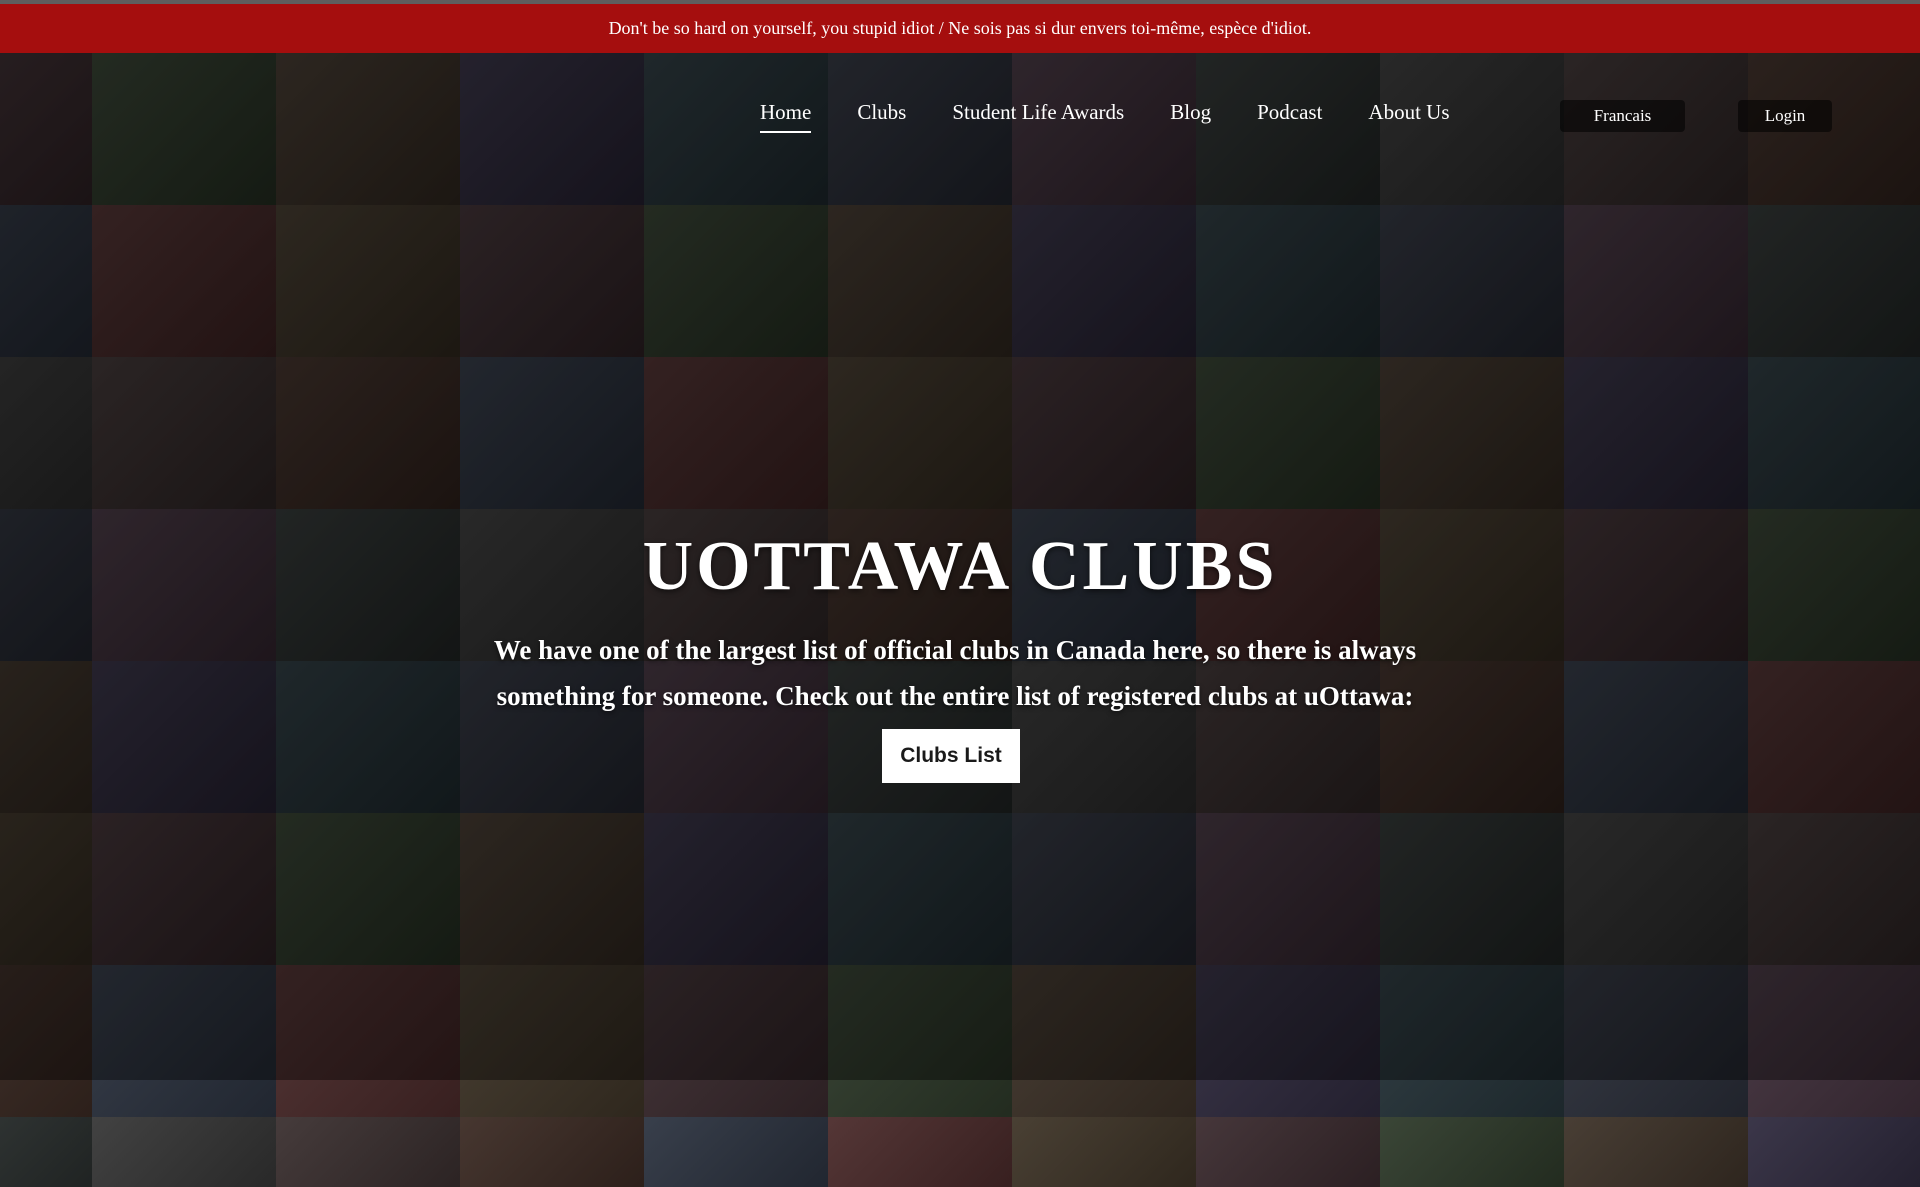 This screenshot has width=1920, height=1187. I want to click on nav-about-us: About Us, so click(1408, 112).